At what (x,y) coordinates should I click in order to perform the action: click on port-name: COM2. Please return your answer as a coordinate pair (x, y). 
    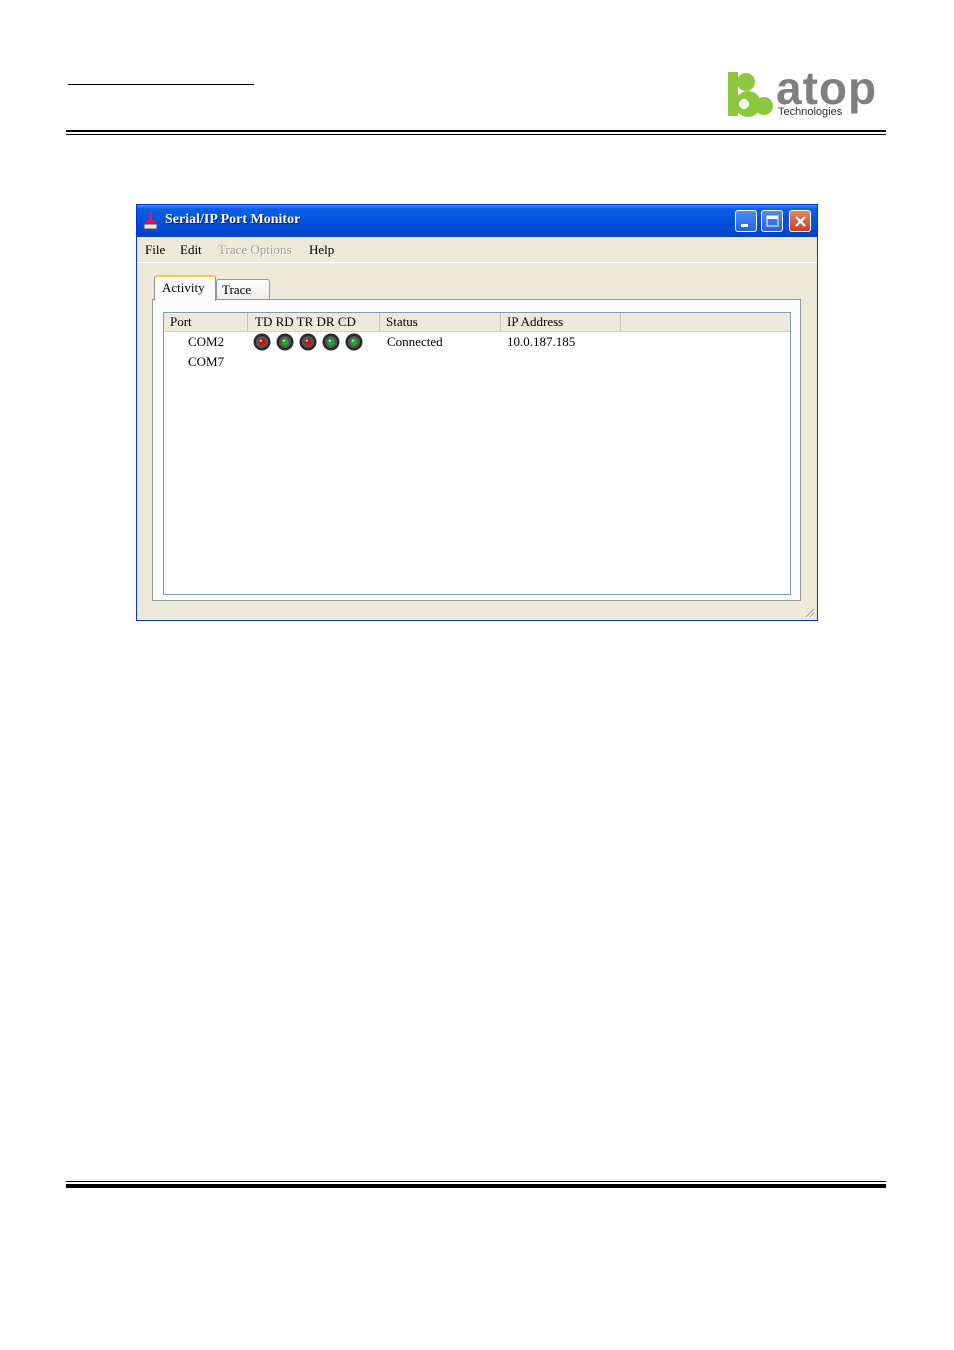
    Looking at the image, I should click on (206, 341).